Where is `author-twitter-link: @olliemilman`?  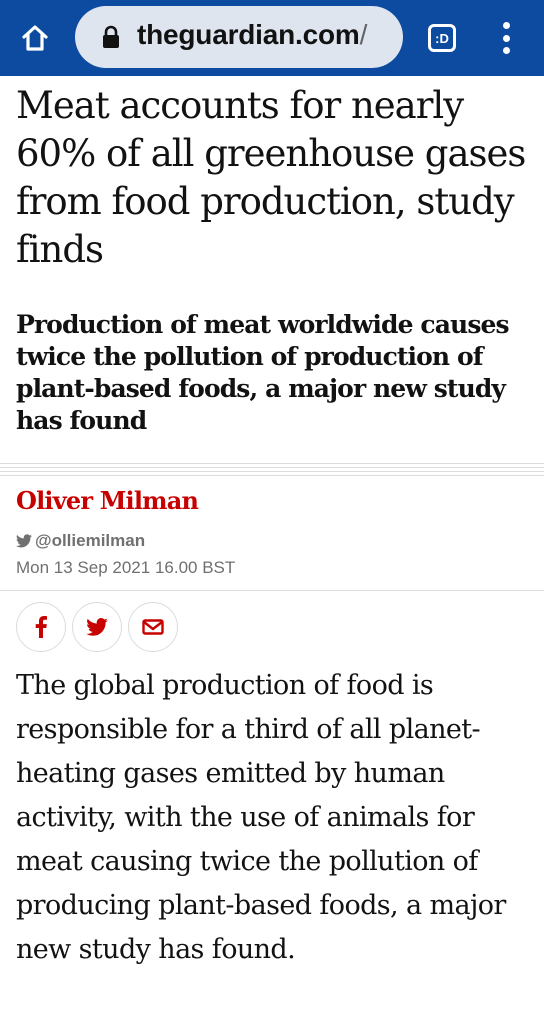 author-twitter-link: @olliemilman is located at coordinates (80, 541).